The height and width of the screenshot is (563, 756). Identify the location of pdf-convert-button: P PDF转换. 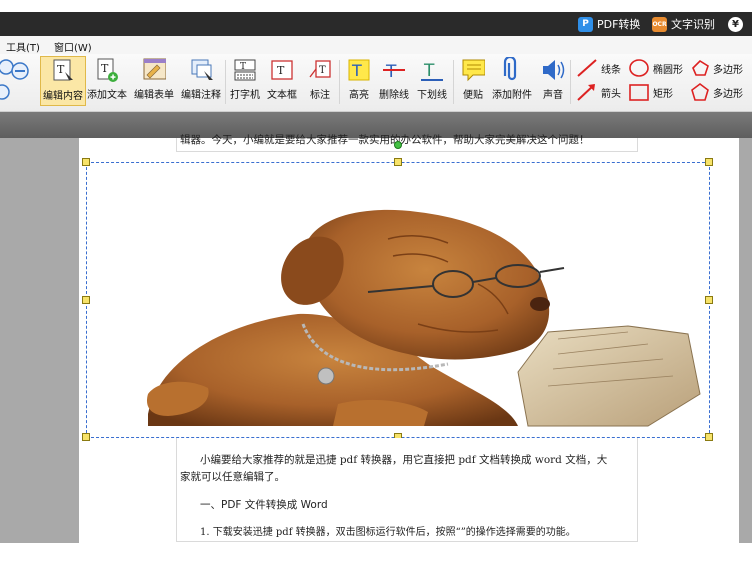
(609, 24).